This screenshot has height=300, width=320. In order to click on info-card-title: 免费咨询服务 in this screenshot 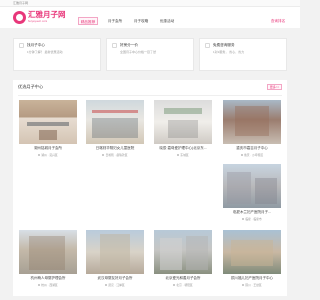, I will do `click(224, 45)`.